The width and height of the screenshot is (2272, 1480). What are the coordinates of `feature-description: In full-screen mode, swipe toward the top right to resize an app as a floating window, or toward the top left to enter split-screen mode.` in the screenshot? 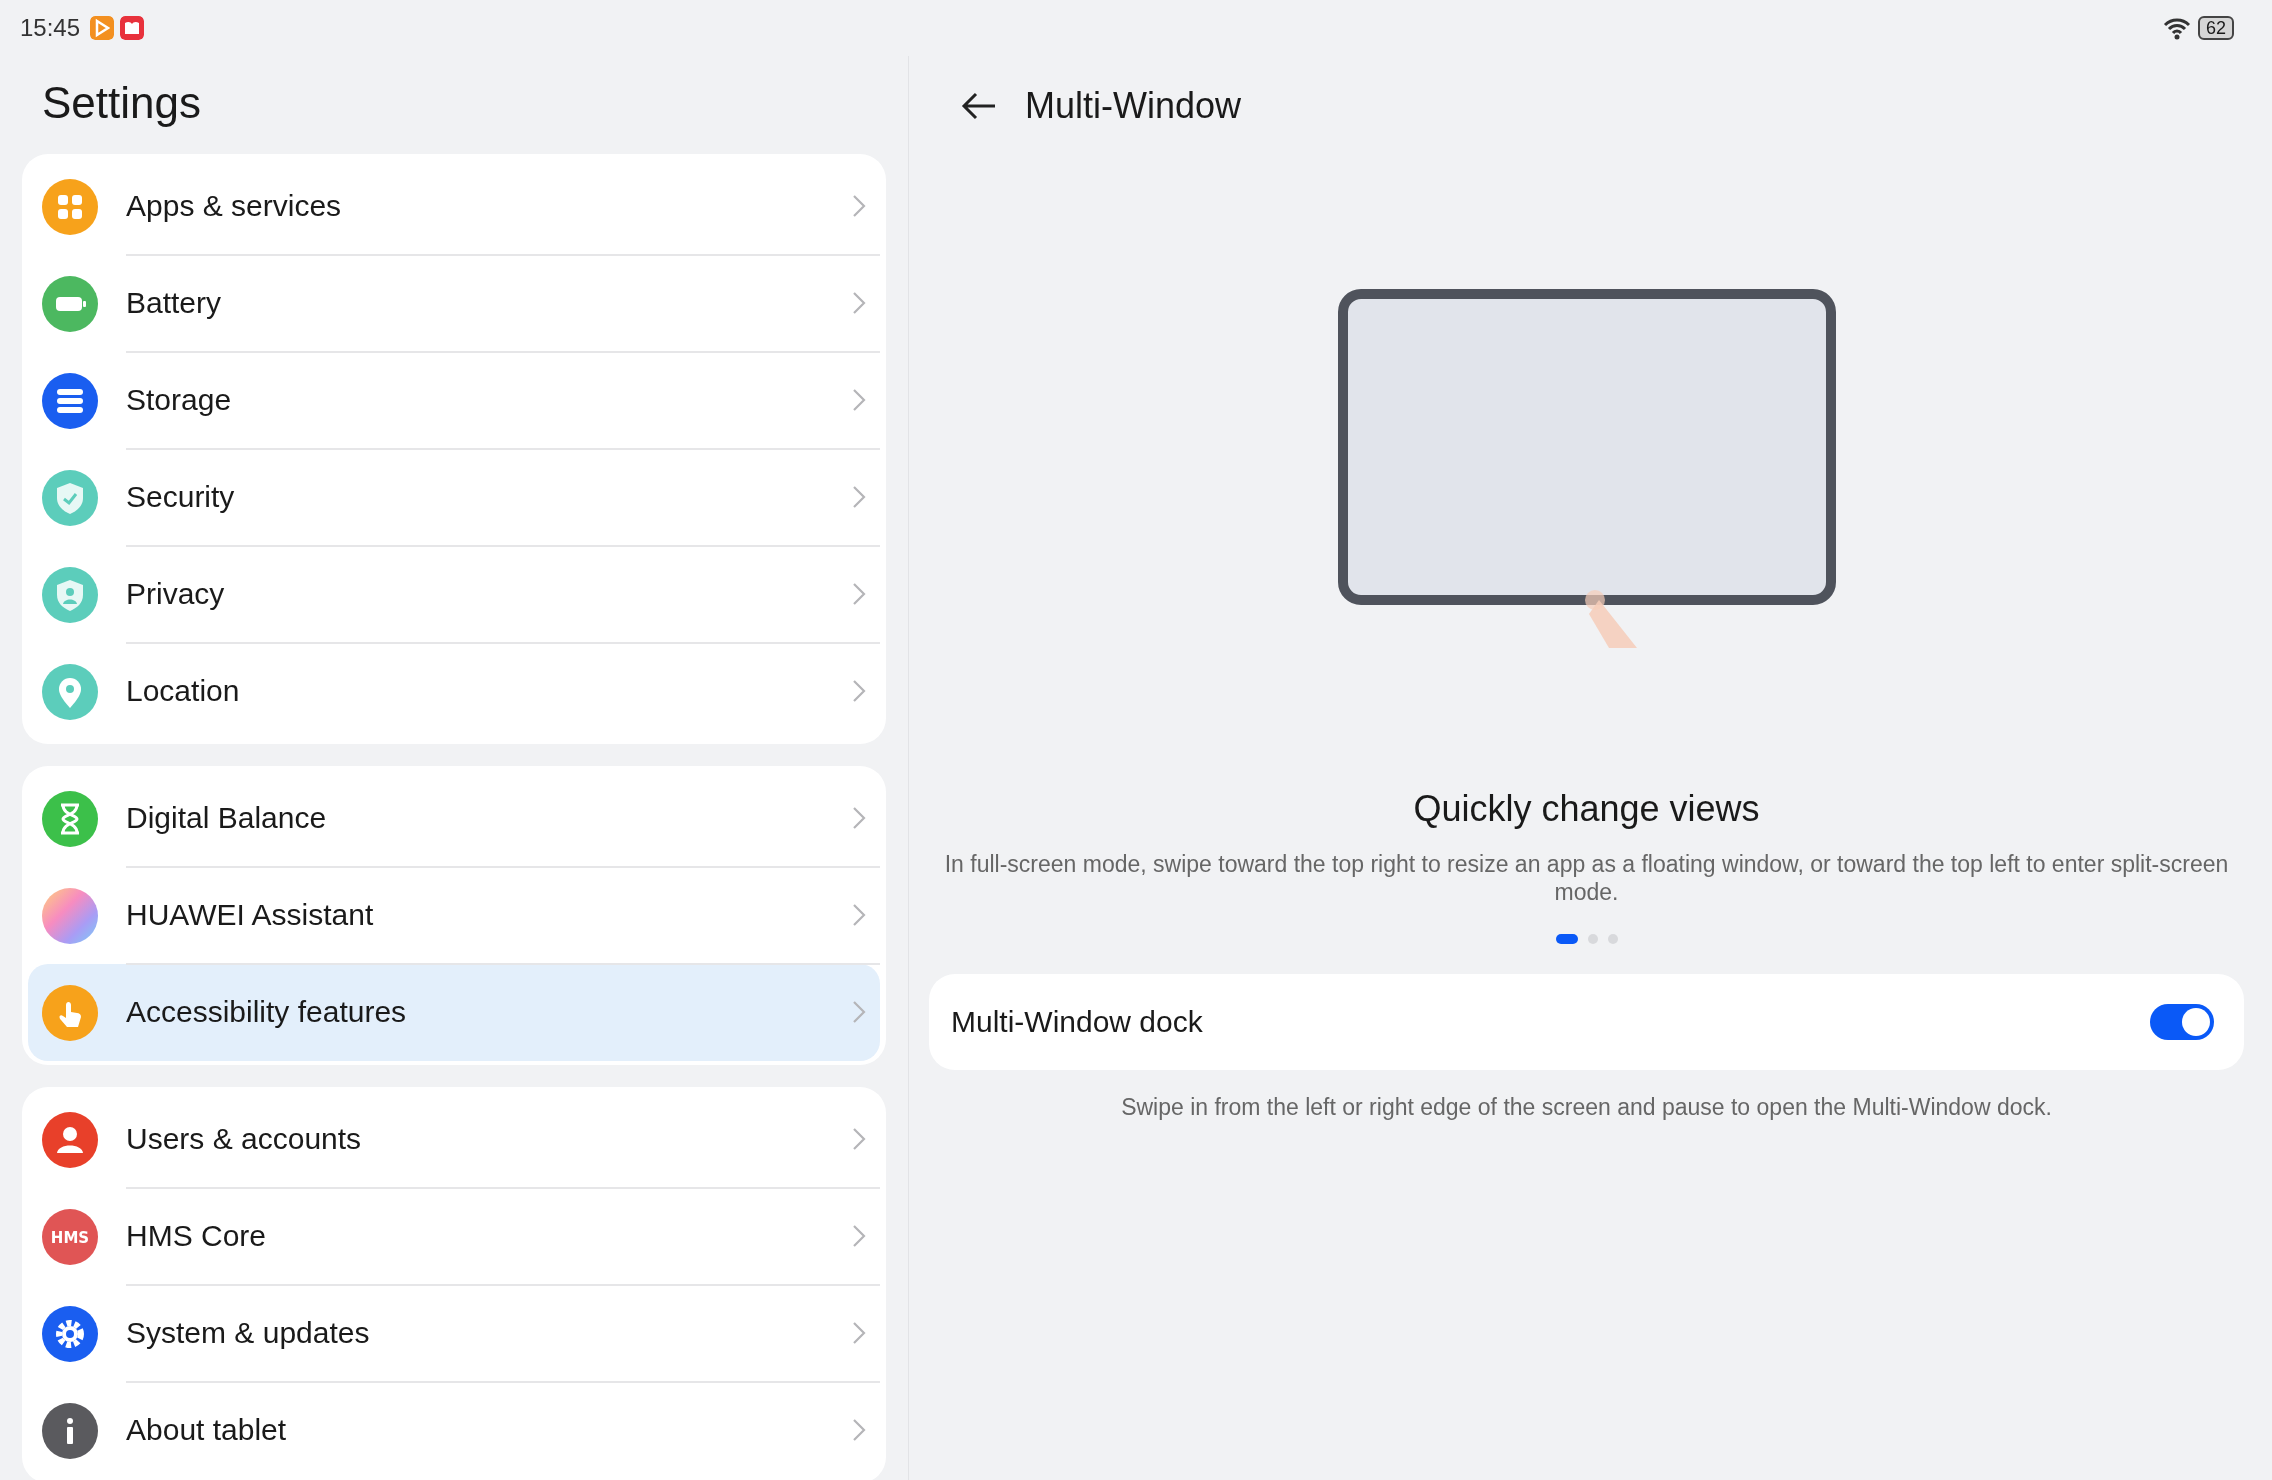 It's located at (1586, 878).